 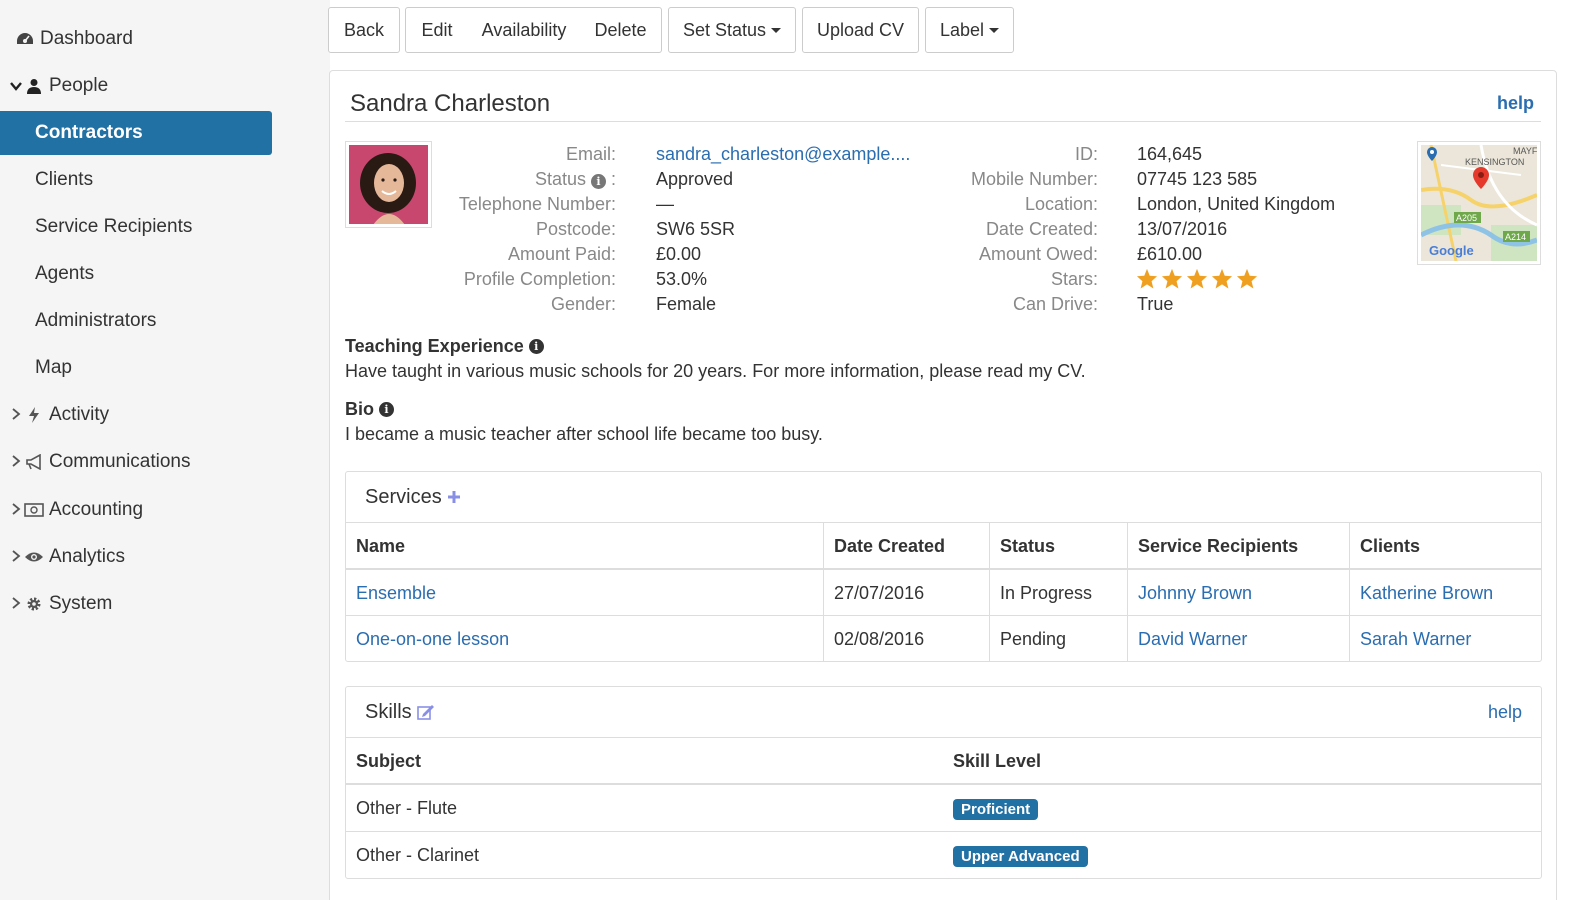 I want to click on edit-button: Edit, so click(x=437, y=30).